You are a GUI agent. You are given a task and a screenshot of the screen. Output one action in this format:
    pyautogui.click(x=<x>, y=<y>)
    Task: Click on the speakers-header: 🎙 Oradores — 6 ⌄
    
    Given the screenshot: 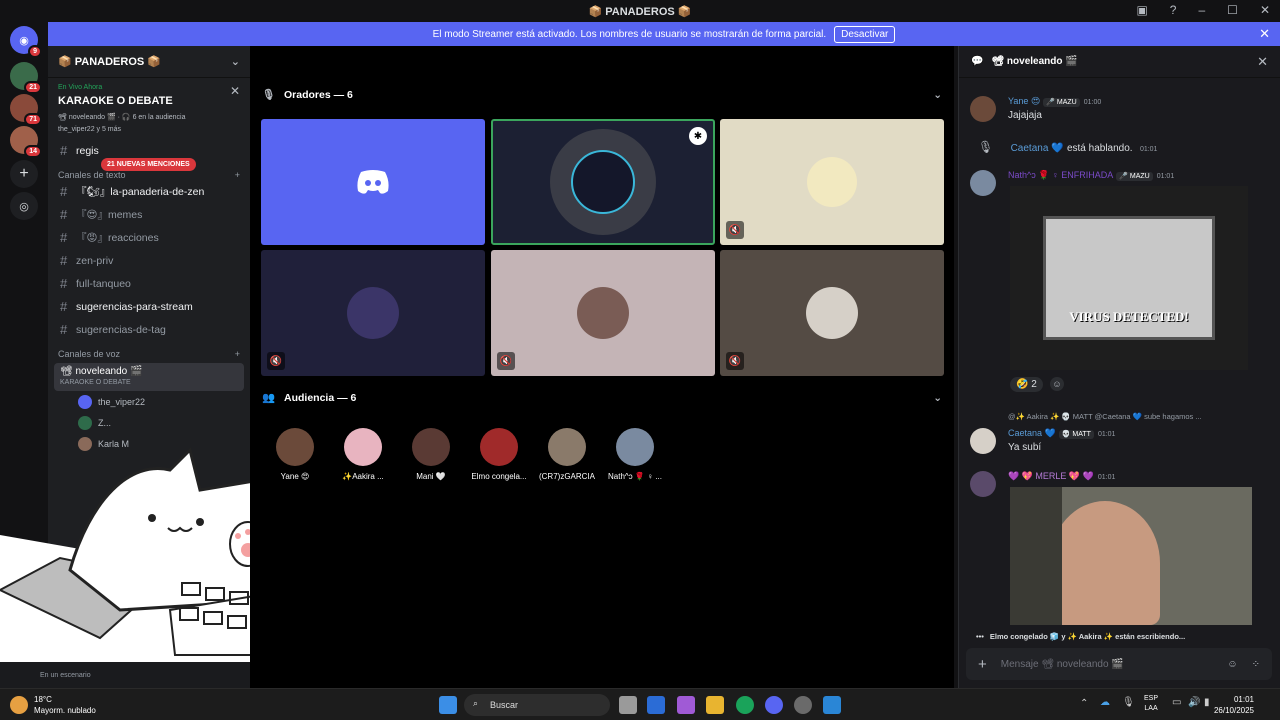 What is the action you would take?
    pyautogui.click(x=602, y=95)
    